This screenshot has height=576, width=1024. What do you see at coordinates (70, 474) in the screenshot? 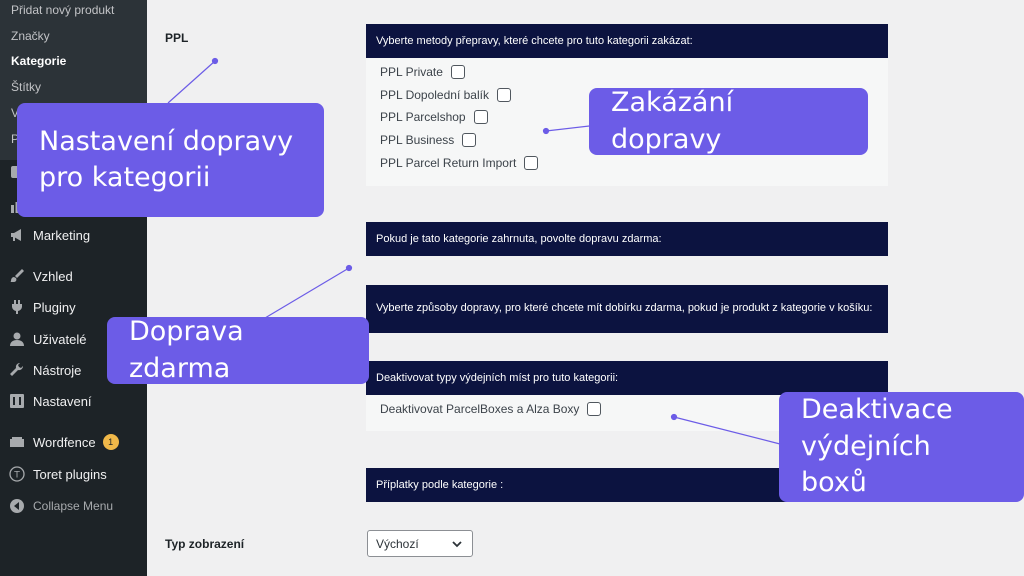
I see `sidebar-item-label: Toret plugins` at bounding box center [70, 474].